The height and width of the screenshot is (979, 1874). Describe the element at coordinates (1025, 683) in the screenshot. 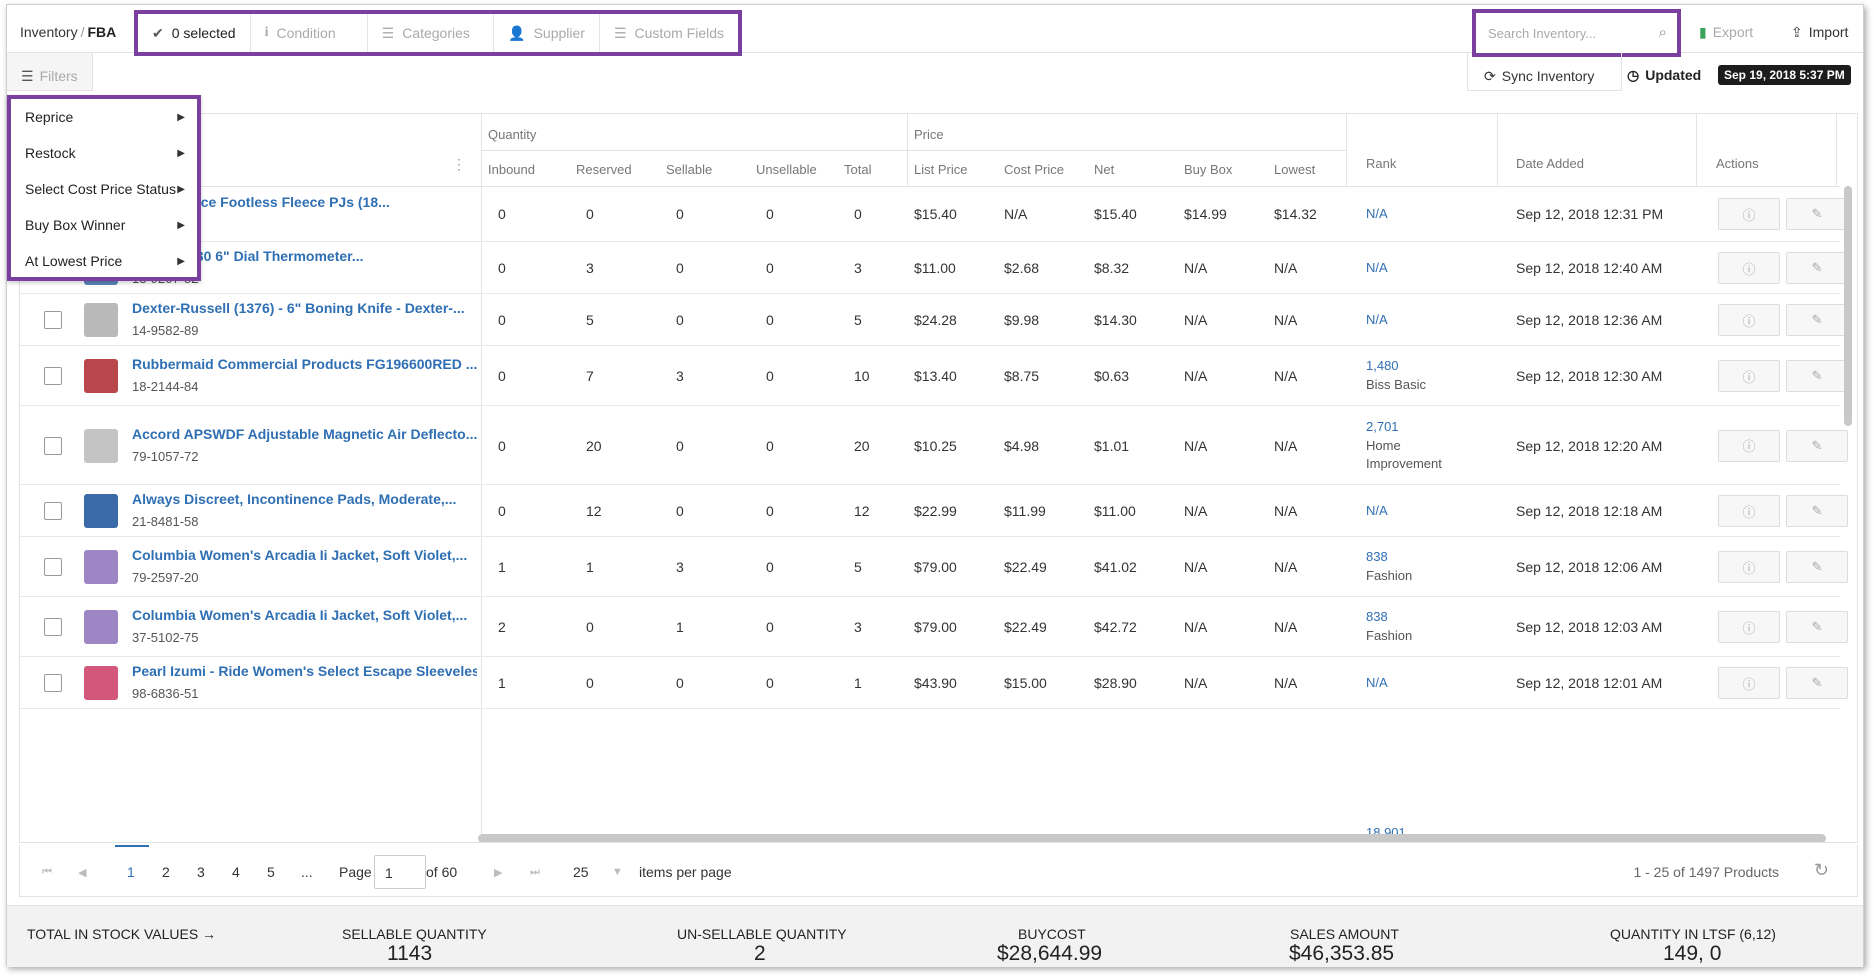

I see `cell-cost-price: $15.00` at that location.